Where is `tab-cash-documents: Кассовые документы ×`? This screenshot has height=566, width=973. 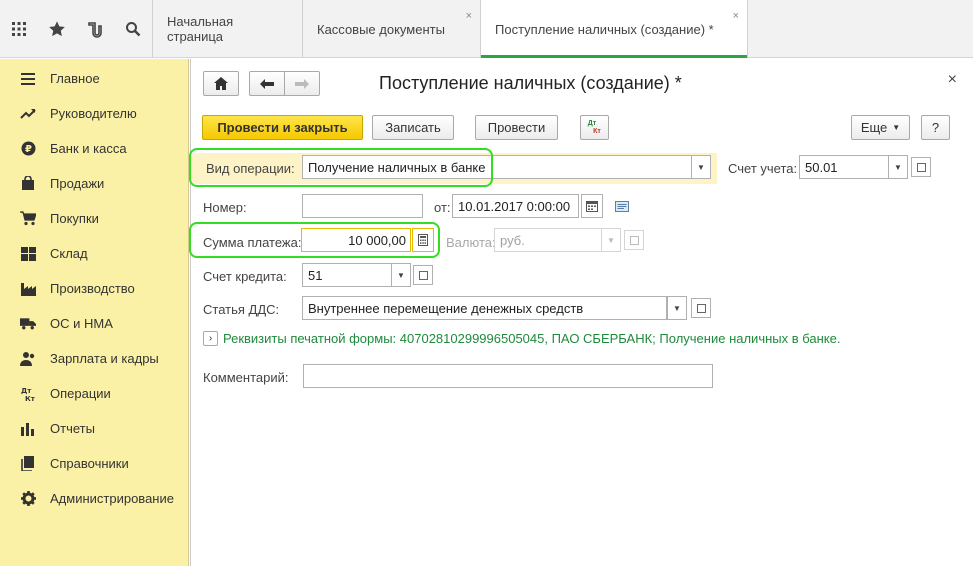 tab-cash-documents: Кассовые документы × is located at coordinates (391, 29).